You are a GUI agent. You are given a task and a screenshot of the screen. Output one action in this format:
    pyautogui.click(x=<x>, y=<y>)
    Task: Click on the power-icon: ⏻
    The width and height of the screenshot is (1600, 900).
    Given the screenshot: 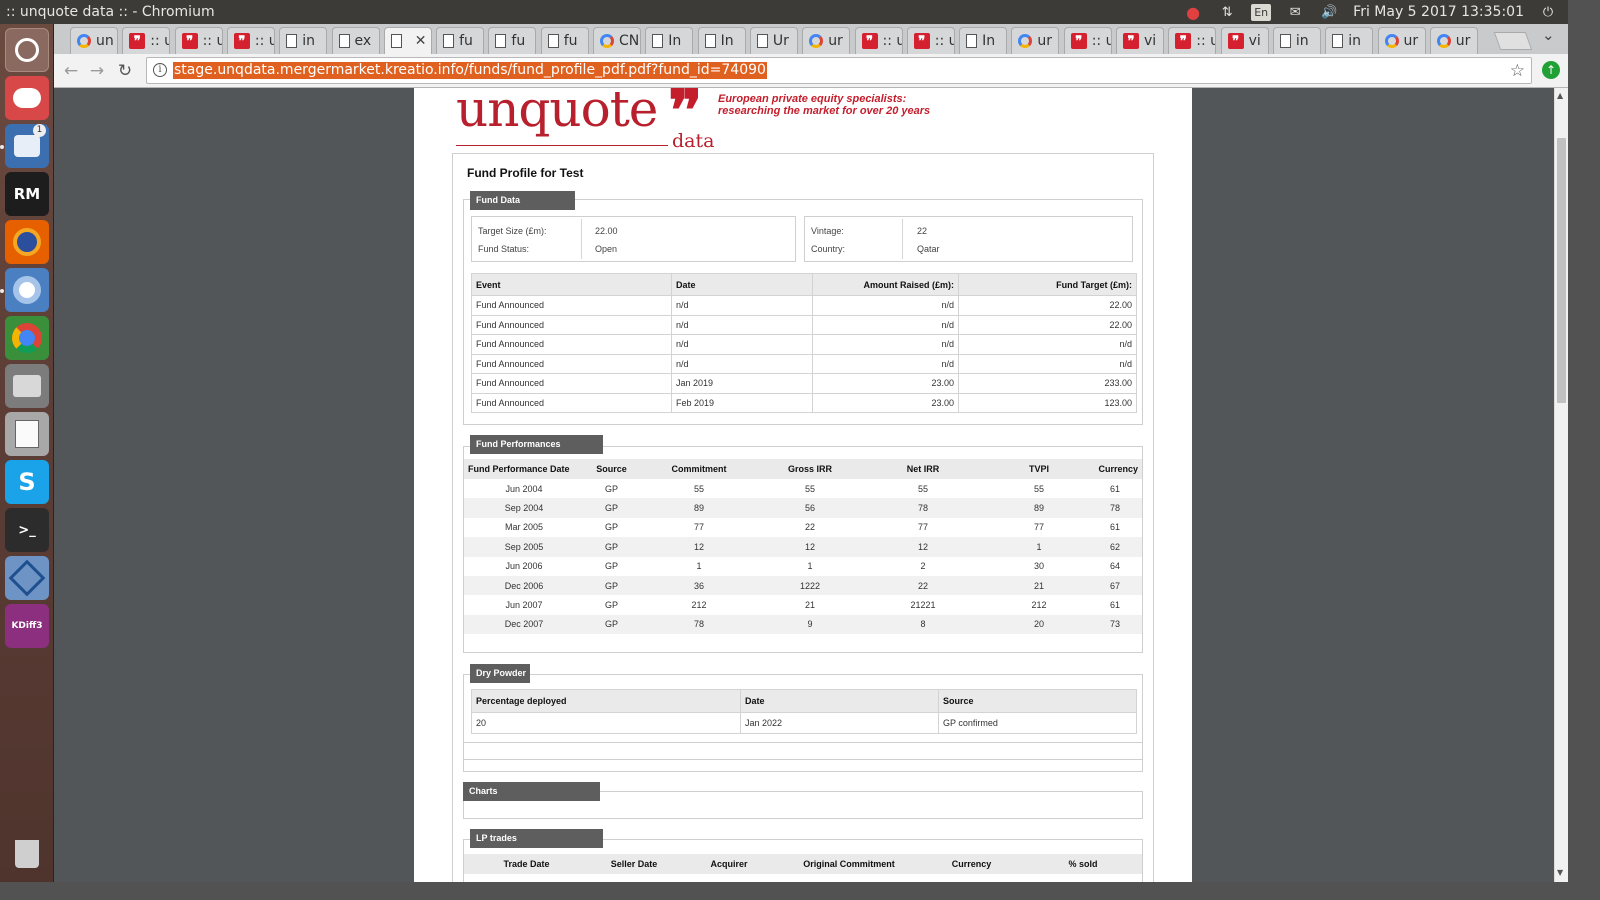 What is the action you would take?
    pyautogui.click(x=1548, y=12)
    